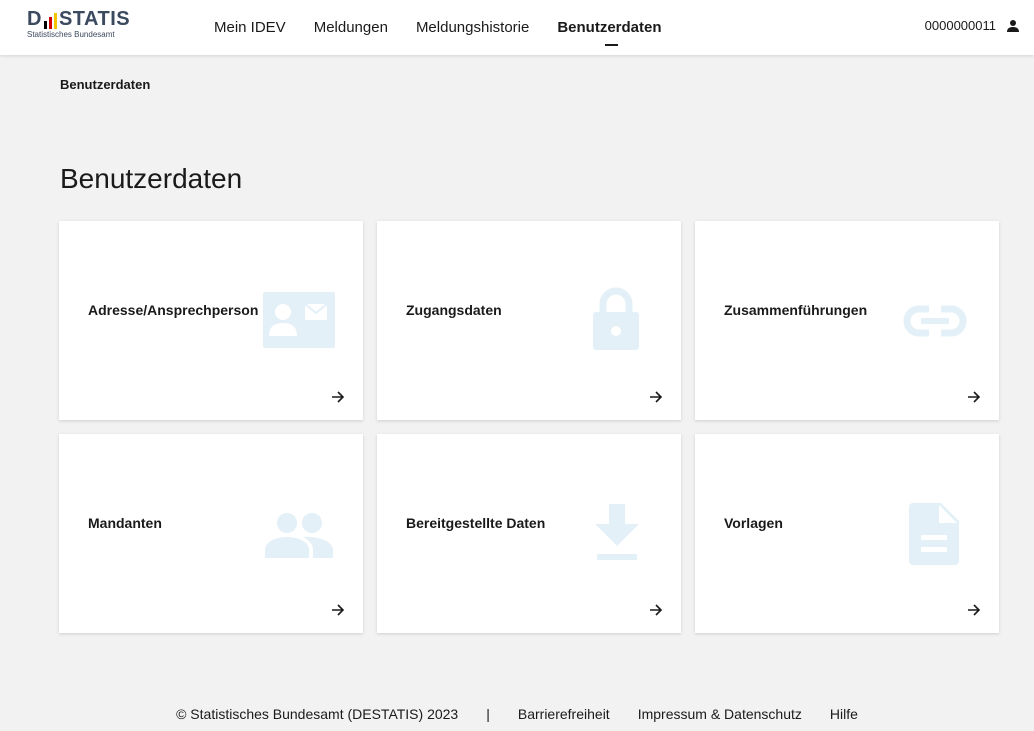  What do you see at coordinates (617, 532) in the screenshot?
I see `download-icon` at bounding box center [617, 532].